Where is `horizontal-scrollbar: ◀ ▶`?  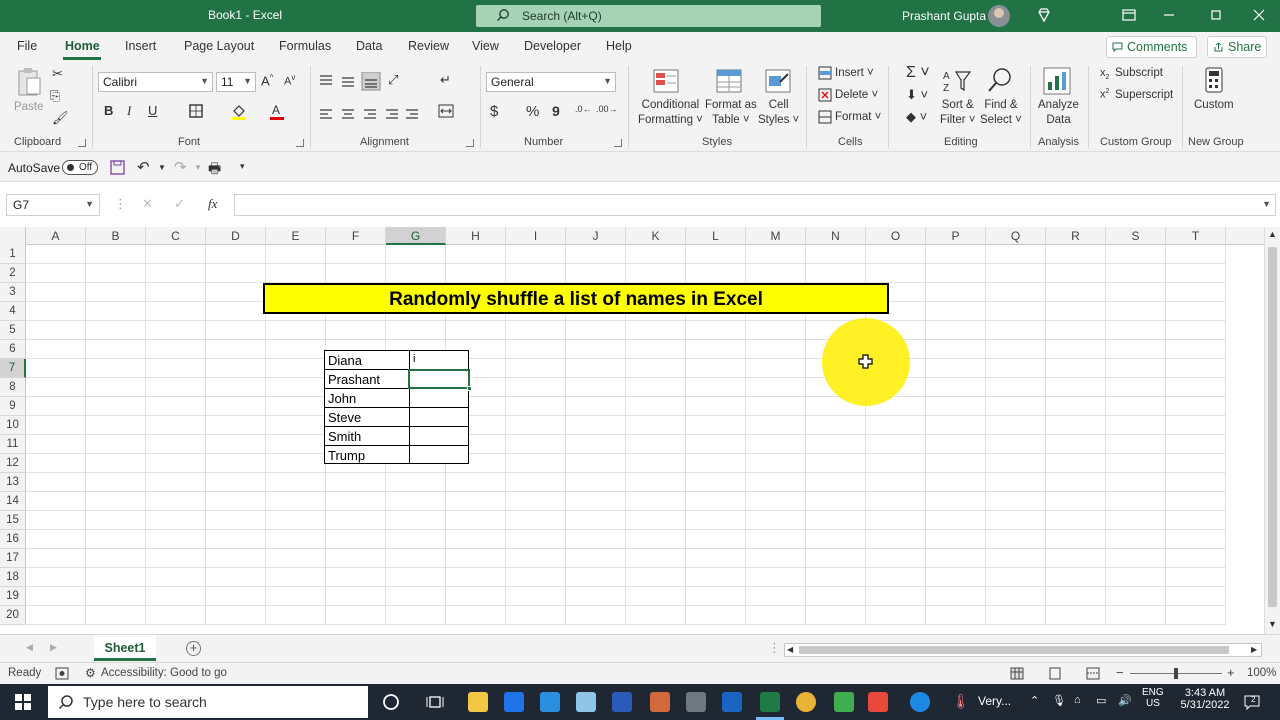 horizontal-scrollbar: ◀ ▶ is located at coordinates (1023, 650).